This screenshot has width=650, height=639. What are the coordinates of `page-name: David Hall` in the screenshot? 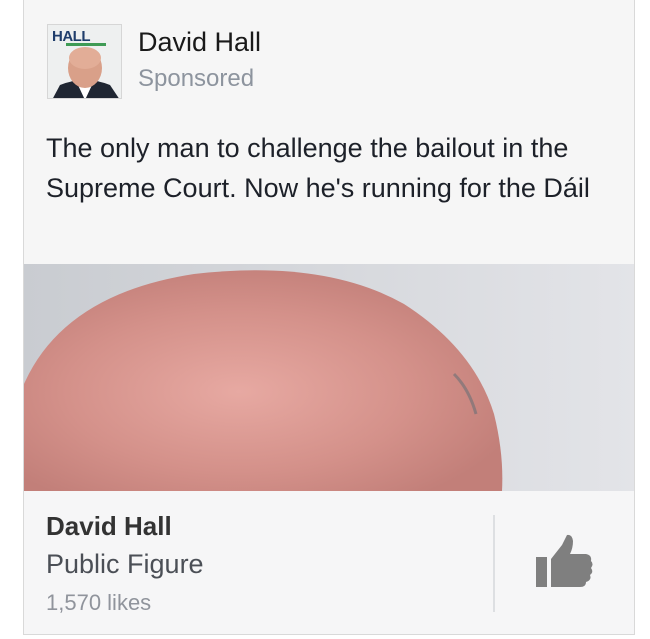 It's located at (109, 526).